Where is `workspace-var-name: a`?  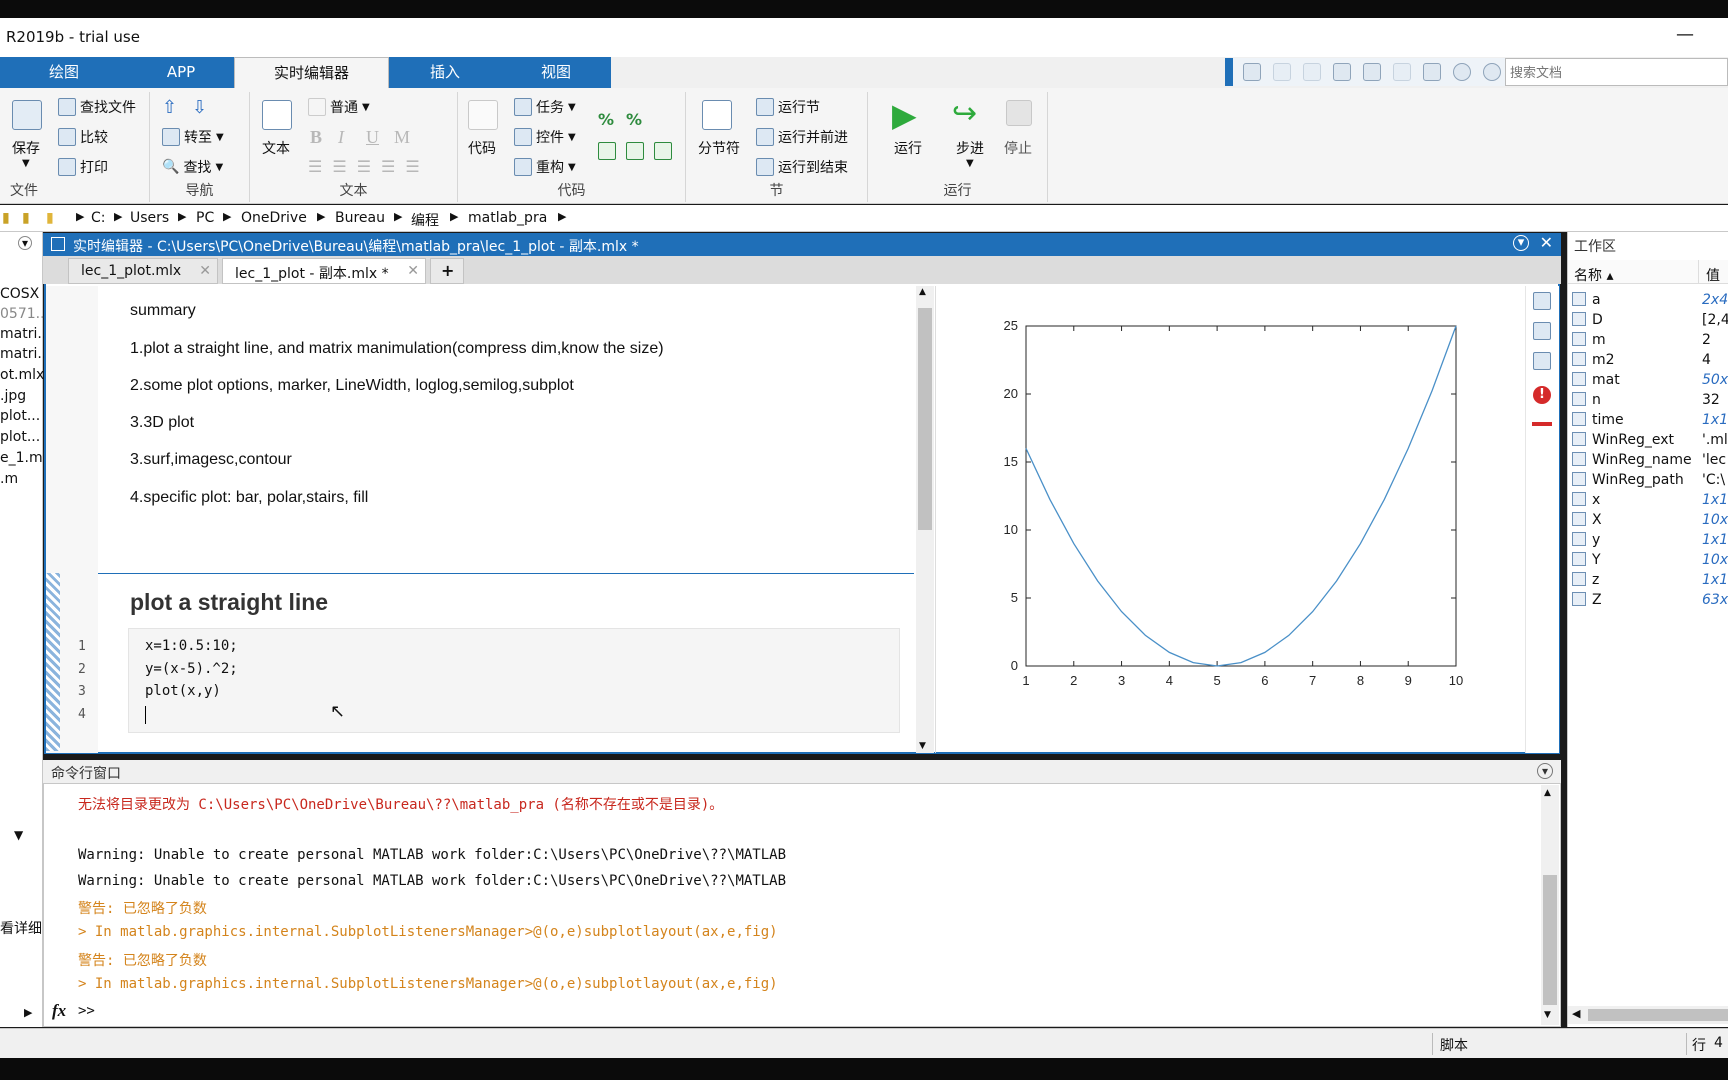 workspace-var-name: a is located at coordinates (1586, 300).